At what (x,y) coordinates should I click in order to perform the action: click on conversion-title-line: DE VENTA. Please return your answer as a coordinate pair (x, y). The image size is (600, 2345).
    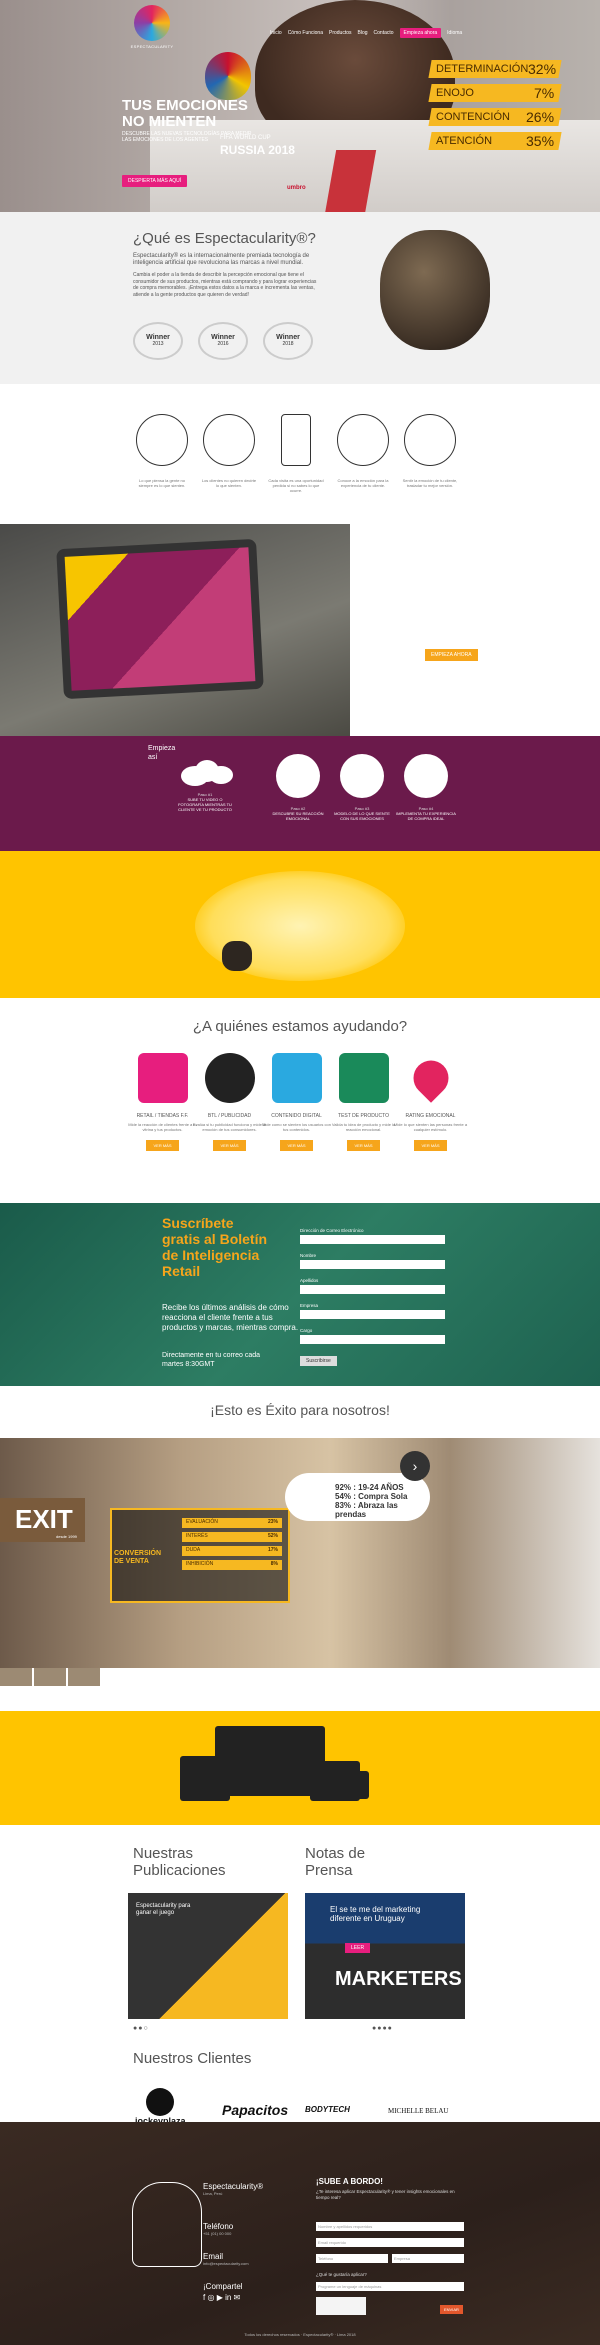
    Looking at the image, I should click on (131, 1561).